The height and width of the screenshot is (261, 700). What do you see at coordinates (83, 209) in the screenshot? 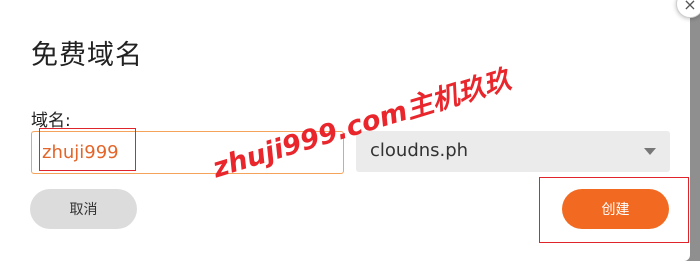
I see `cancel-button: 取消` at bounding box center [83, 209].